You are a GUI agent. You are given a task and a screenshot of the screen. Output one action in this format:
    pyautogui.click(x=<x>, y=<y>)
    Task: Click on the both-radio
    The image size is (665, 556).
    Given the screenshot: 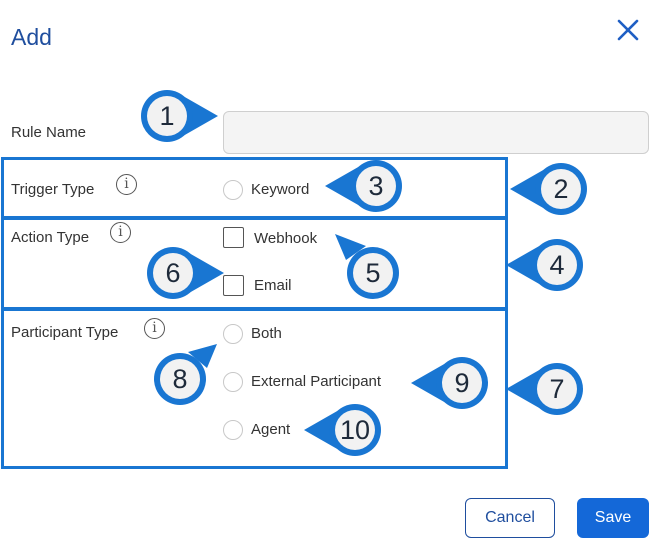 What is the action you would take?
    pyautogui.click(x=233, y=334)
    